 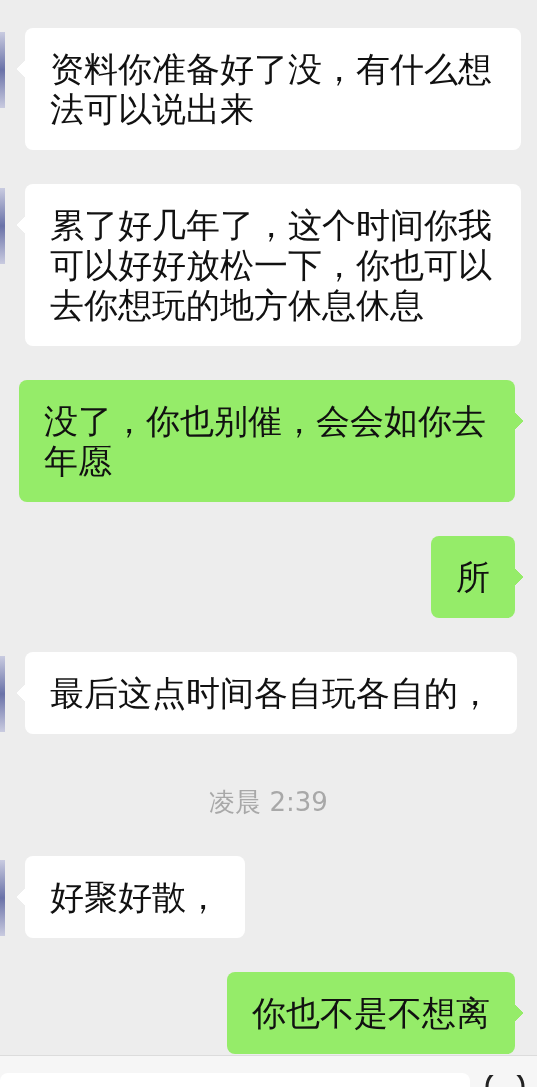 I want to click on message-bubble: 所, so click(x=477, y=577).